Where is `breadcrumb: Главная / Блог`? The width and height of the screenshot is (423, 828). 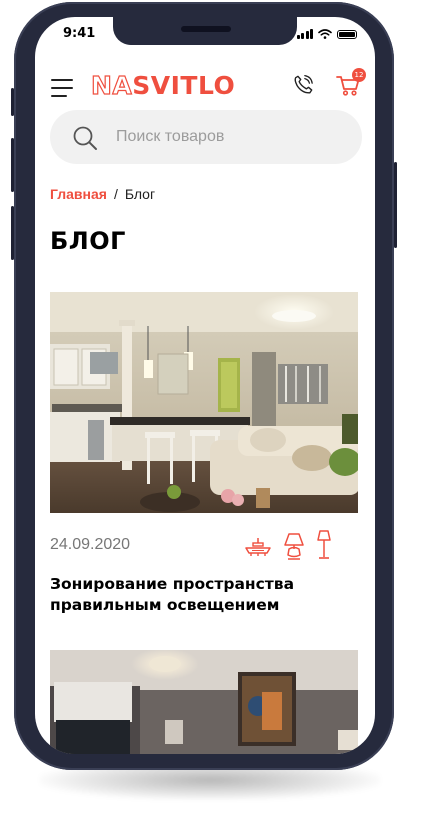 breadcrumb: Главная / Блог is located at coordinates (102, 194).